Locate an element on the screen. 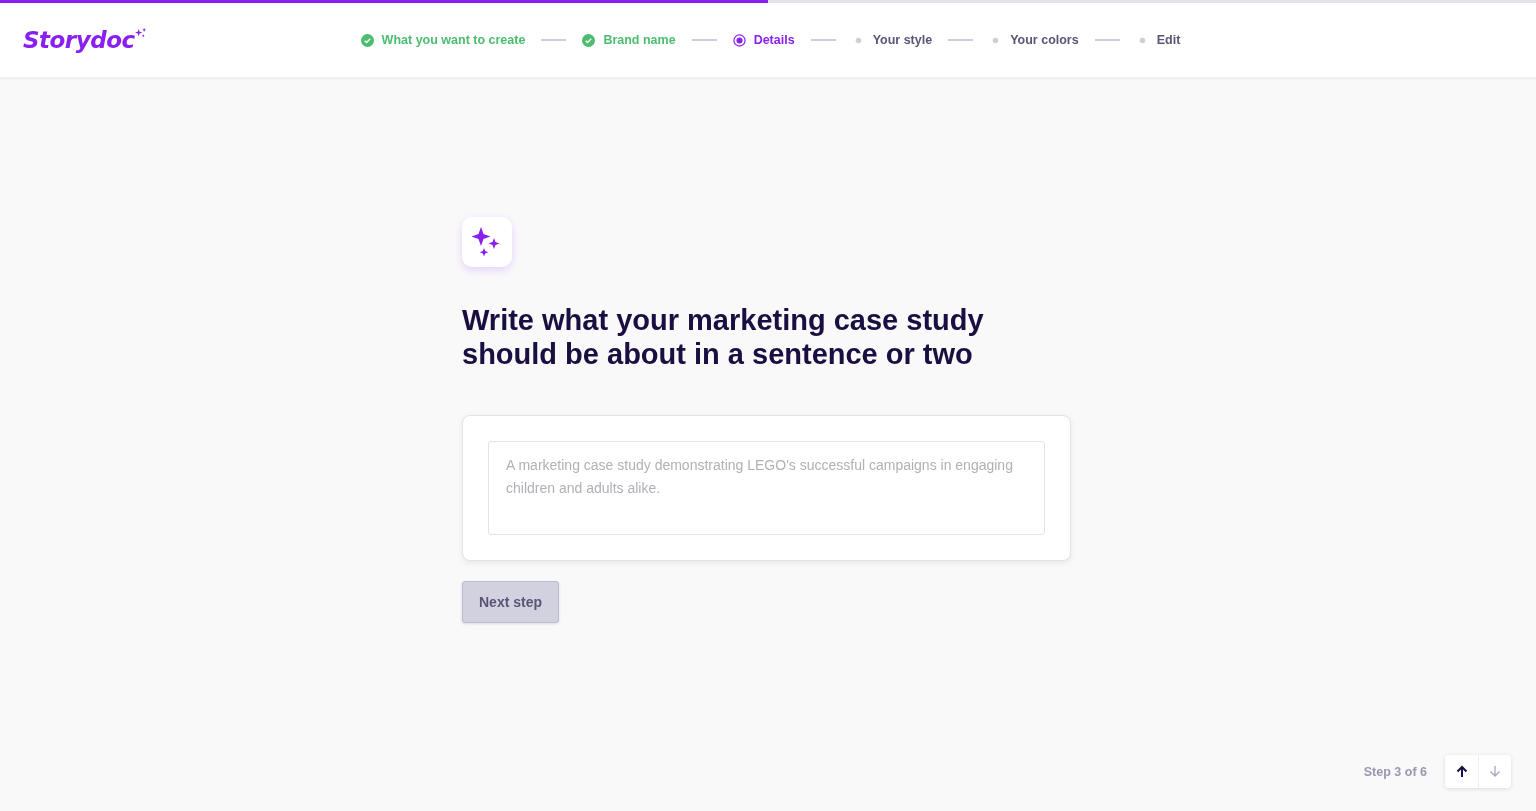 Image resolution: width=1536 pixels, height=811 pixels. step-label: Details is located at coordinates (774, 40).